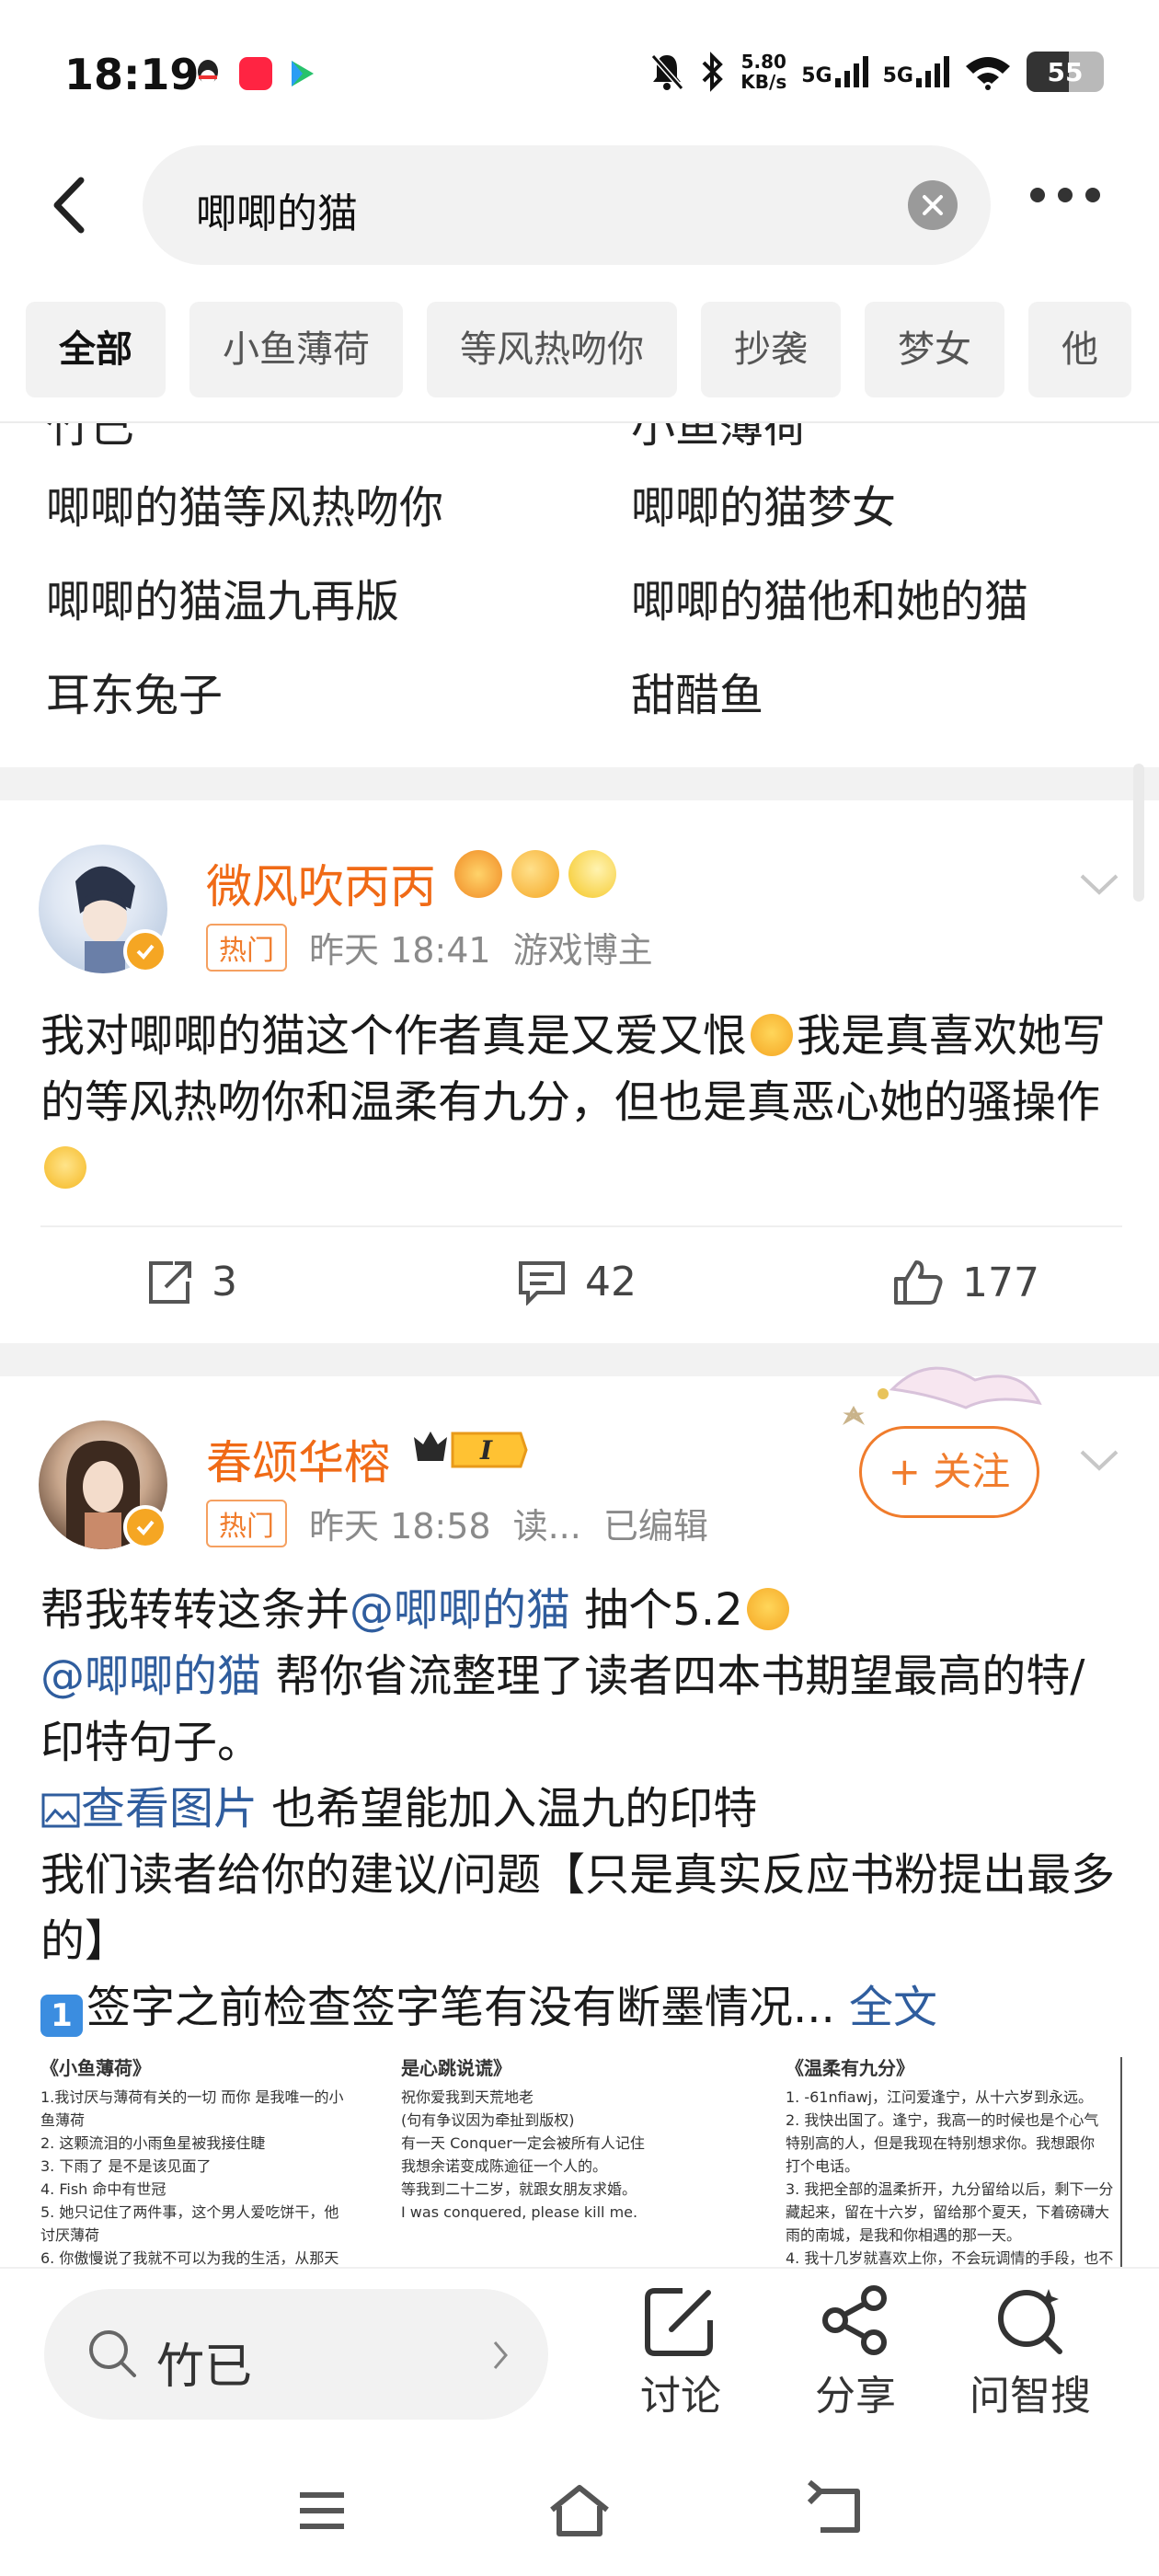 The width and height of the screenshot is (1159, 2576). I want to click on bottom-search-input: 竹已, so click(296, 2354).